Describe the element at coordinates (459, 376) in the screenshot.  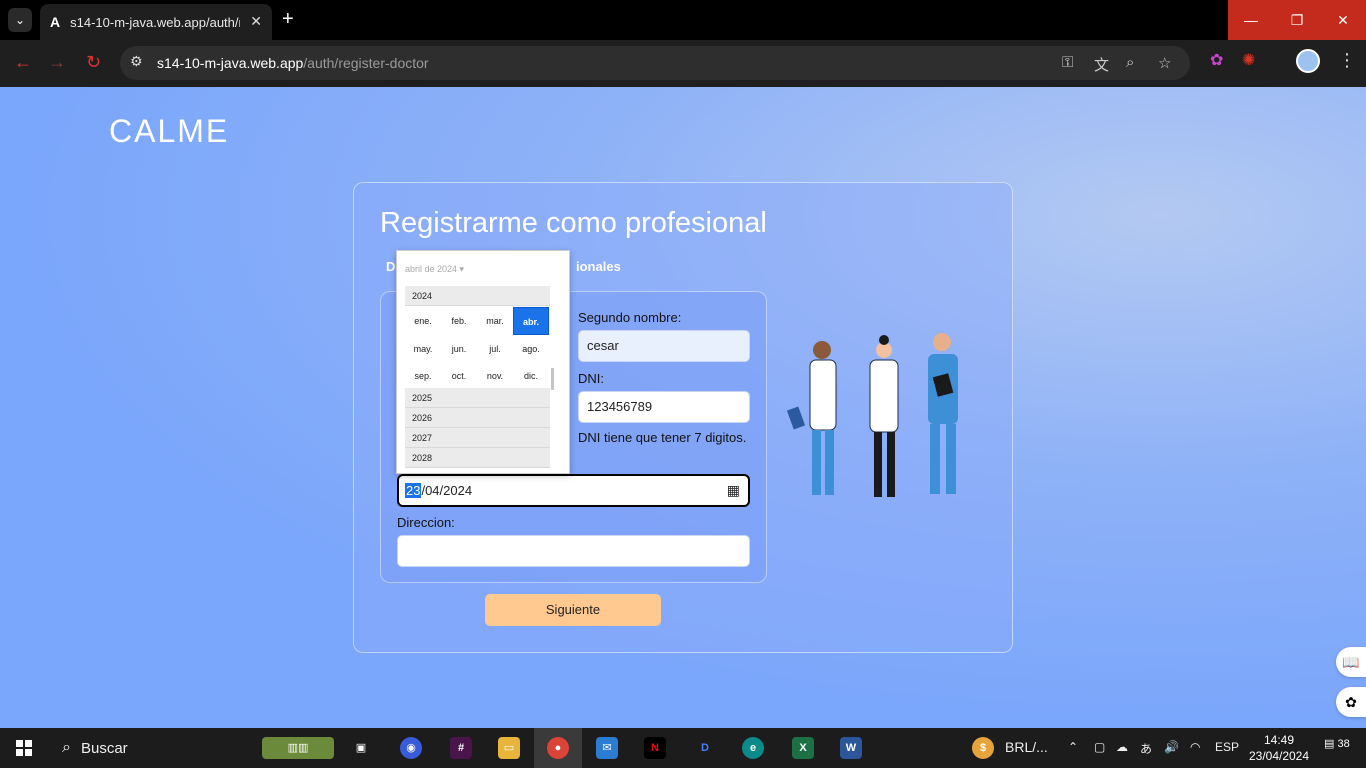
I see `picker-month: oct.` at that location.